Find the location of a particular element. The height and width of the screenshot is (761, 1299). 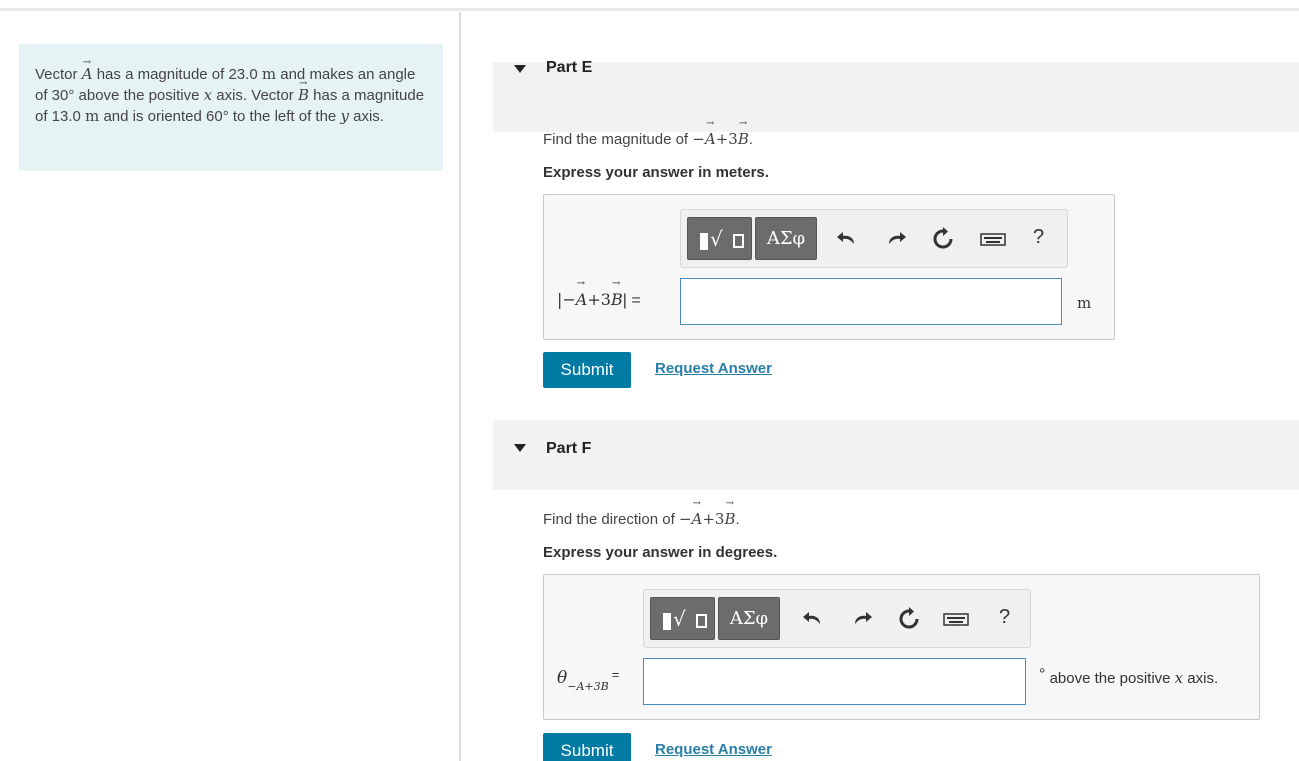

part-e-answer-box: √ ΑΣφ ? |−A+3B| = m is located at coordinates (829, 267).